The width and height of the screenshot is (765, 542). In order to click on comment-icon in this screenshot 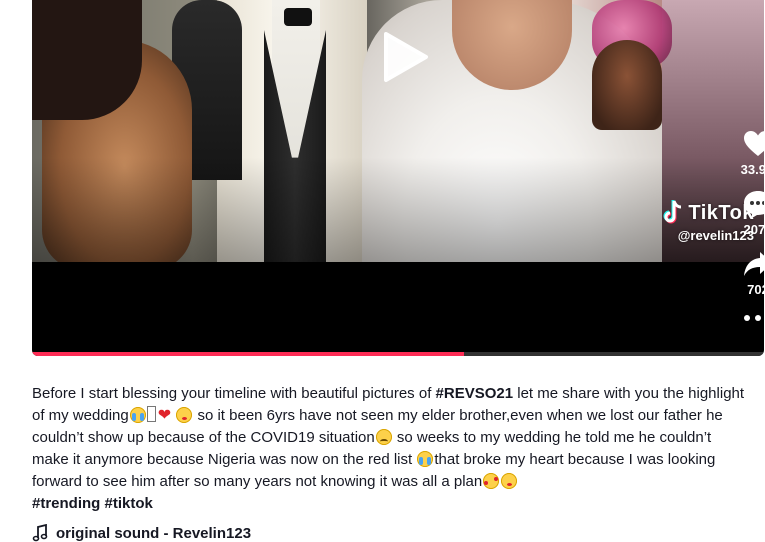, I will do `click(754, 204)`.